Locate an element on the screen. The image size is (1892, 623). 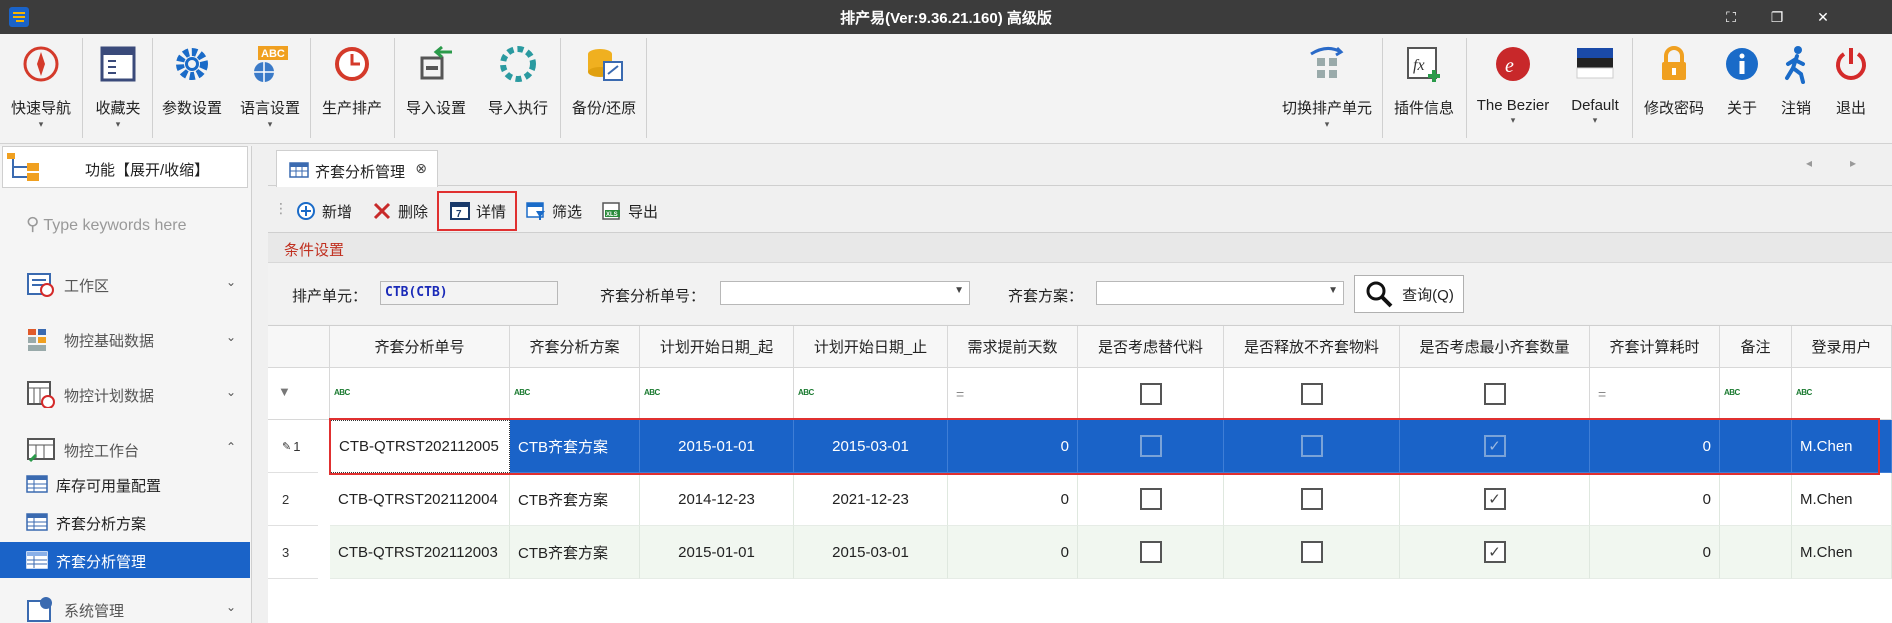
col-header-cost: 齐套计算耗时 is located at coordinates (1655, 347).